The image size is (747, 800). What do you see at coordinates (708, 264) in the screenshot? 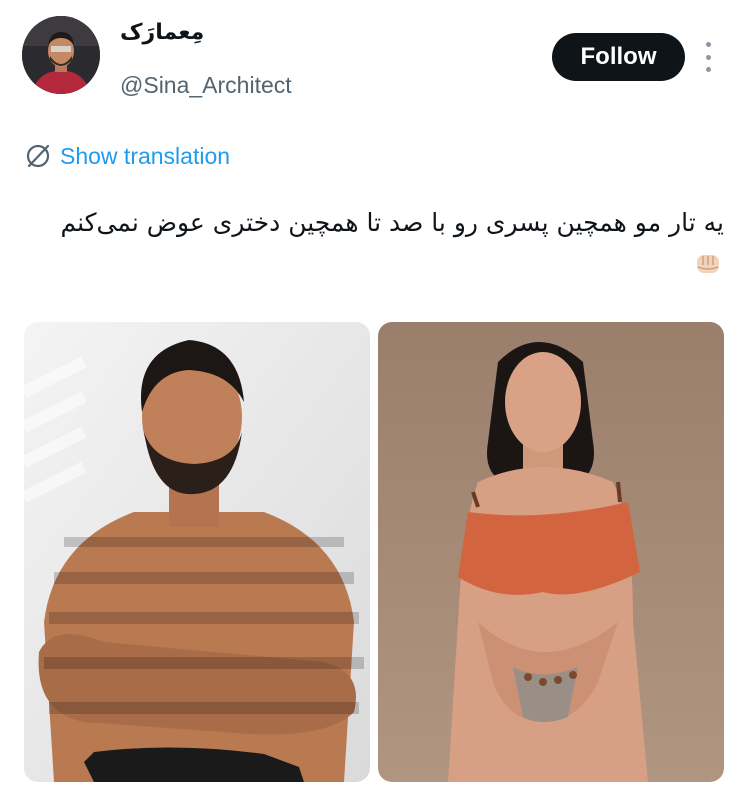
I see `fist-bump-emoji` at bounding box center [708, 264].